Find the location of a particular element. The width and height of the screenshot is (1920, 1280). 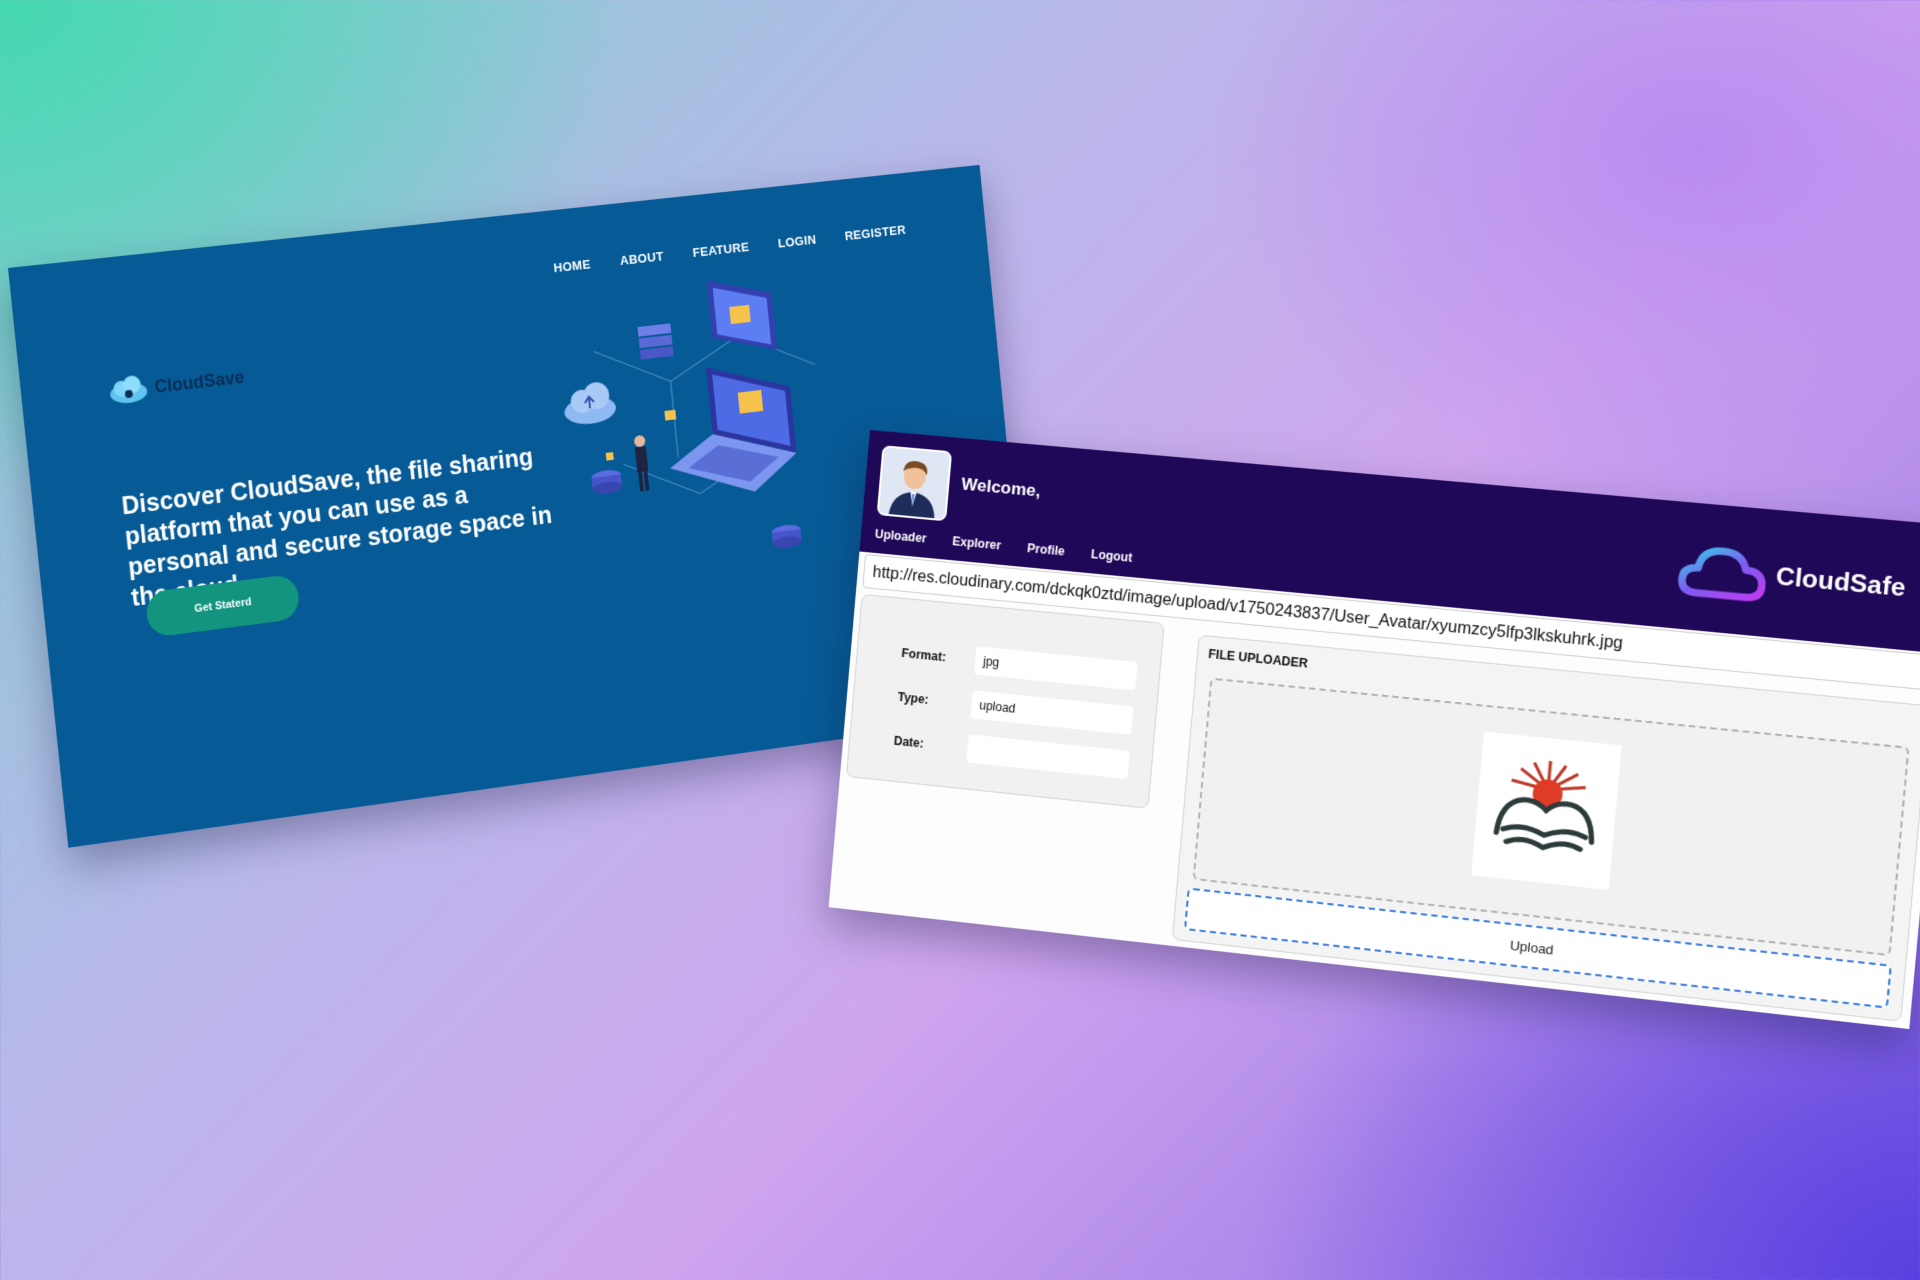

person-figure-icon is located at coordinates (641, 463).